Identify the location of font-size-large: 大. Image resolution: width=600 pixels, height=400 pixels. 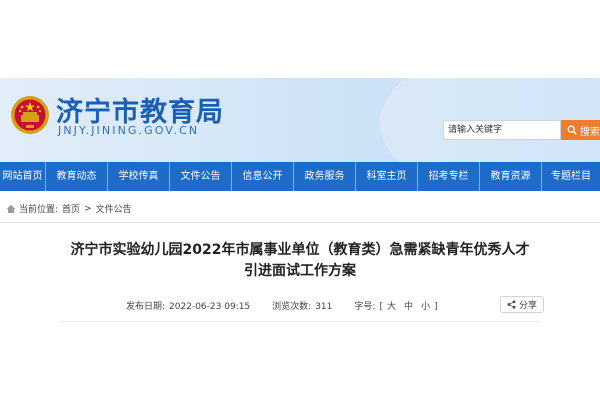
(391, 307).